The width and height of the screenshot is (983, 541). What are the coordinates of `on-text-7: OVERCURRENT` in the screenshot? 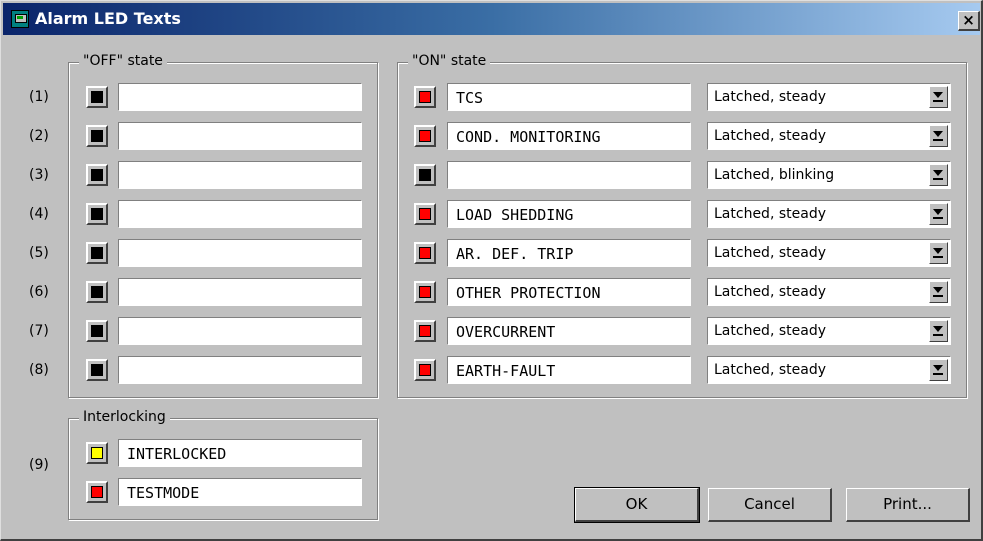 It's located at (569, 331).